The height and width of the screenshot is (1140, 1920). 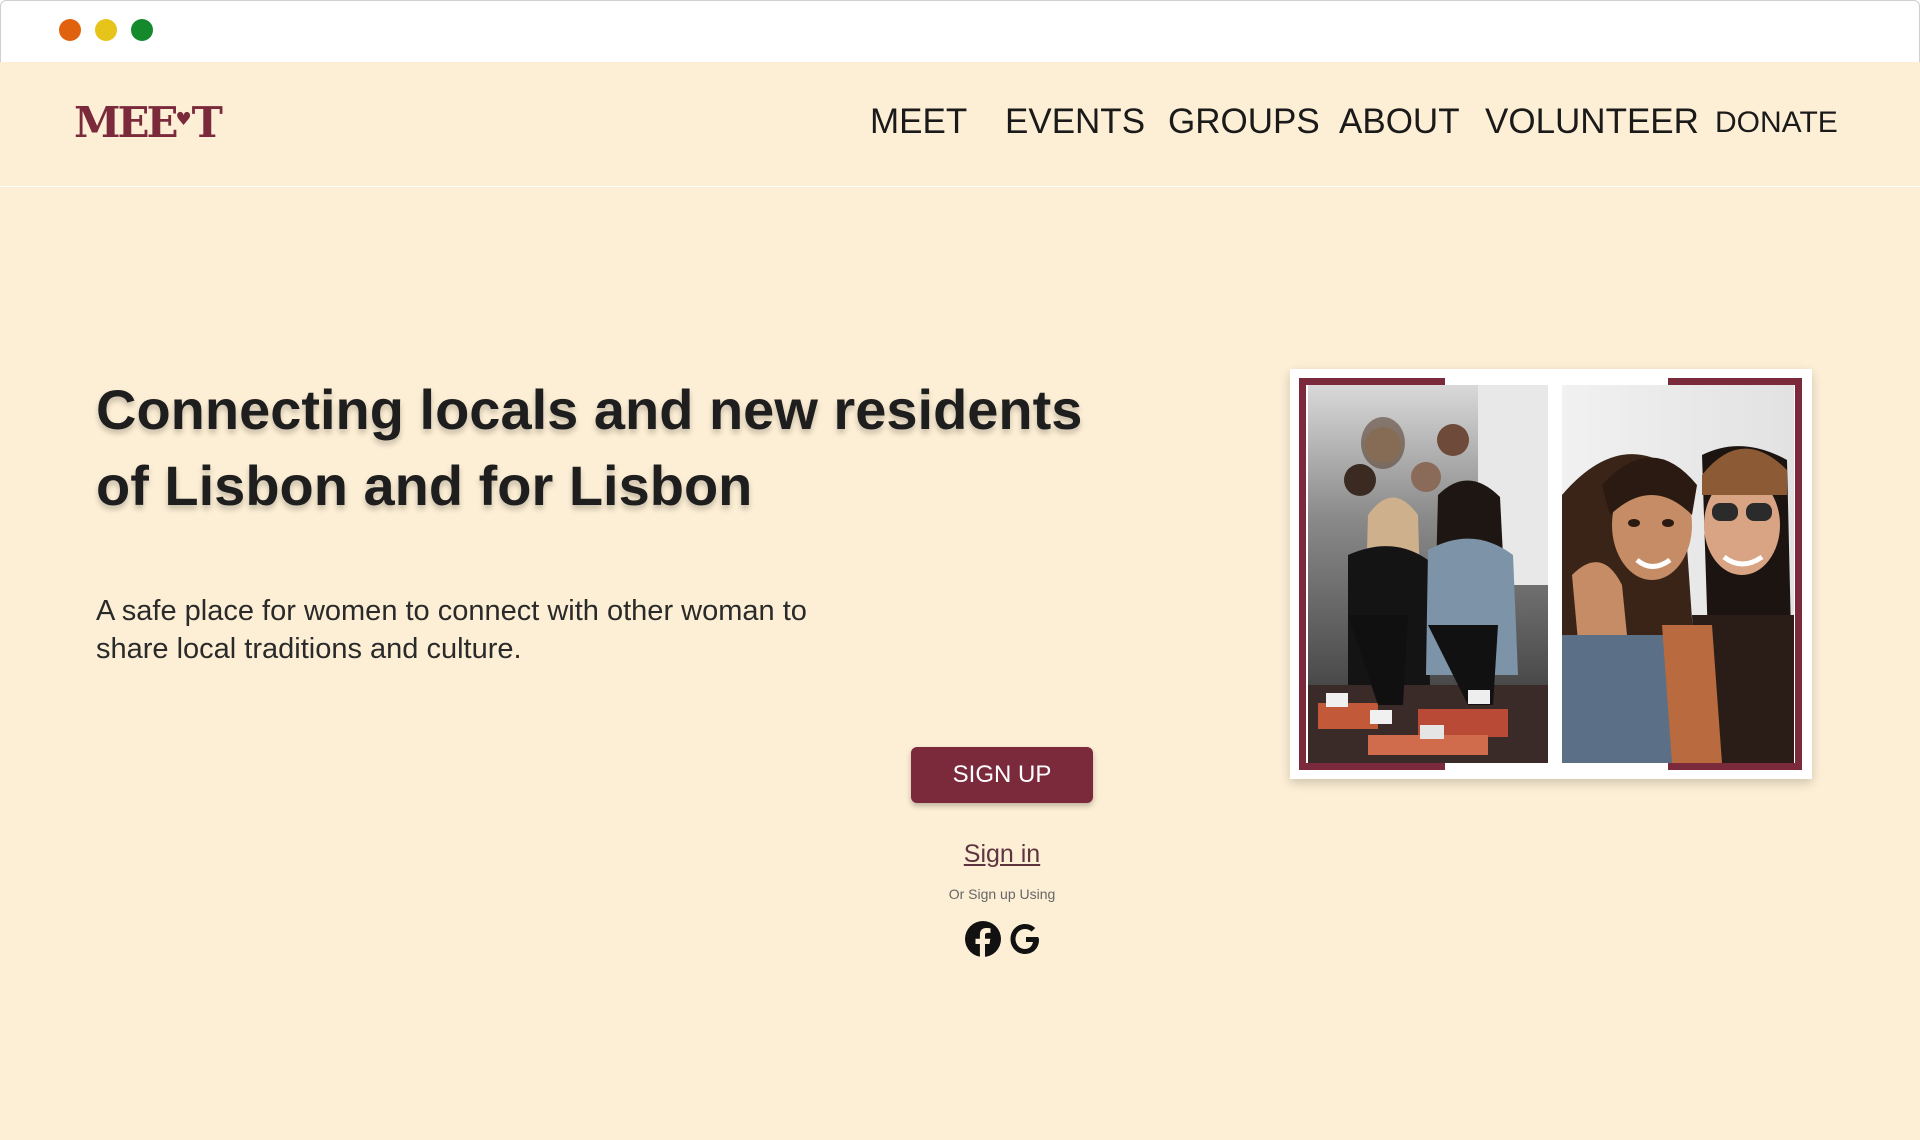 What do you see at coordinates (1428, 574) in the screenshot?
I see `group-photo` at bounding box center [1428, 574].